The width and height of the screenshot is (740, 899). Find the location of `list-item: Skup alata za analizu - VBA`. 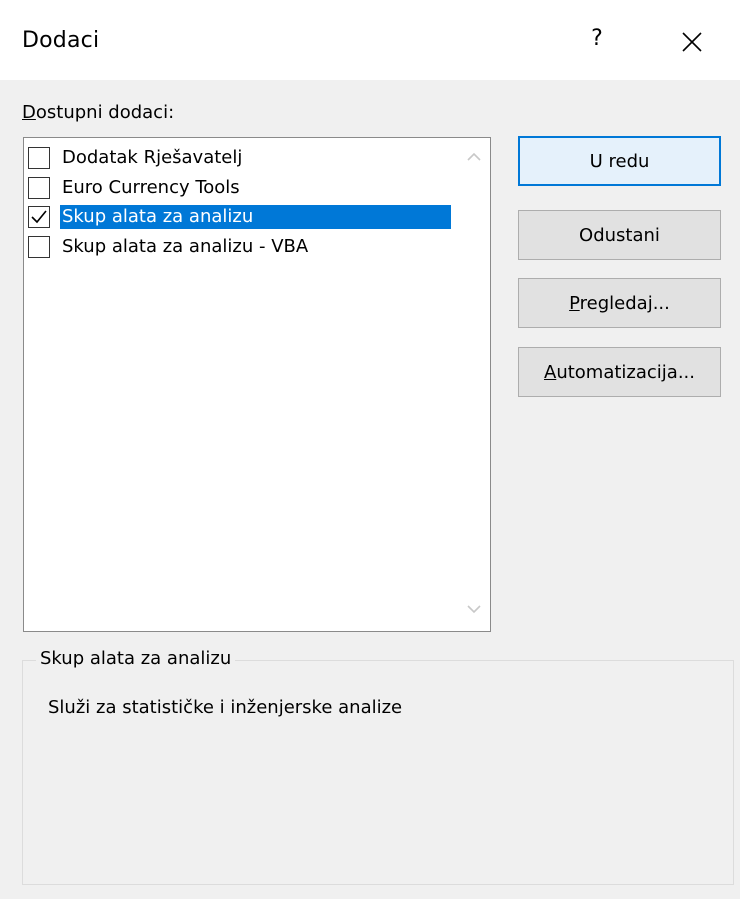

list-item: Skup alata za analizu - VBA is located at coordinates (169, 247).